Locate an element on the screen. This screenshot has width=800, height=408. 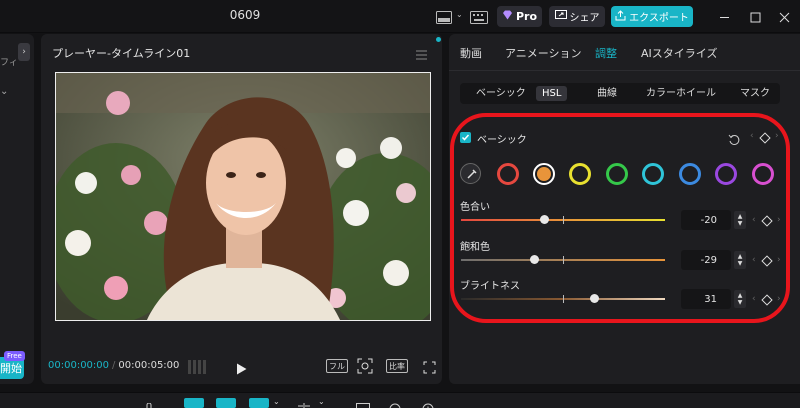
reset-icon is located at coordinates (734, 140).